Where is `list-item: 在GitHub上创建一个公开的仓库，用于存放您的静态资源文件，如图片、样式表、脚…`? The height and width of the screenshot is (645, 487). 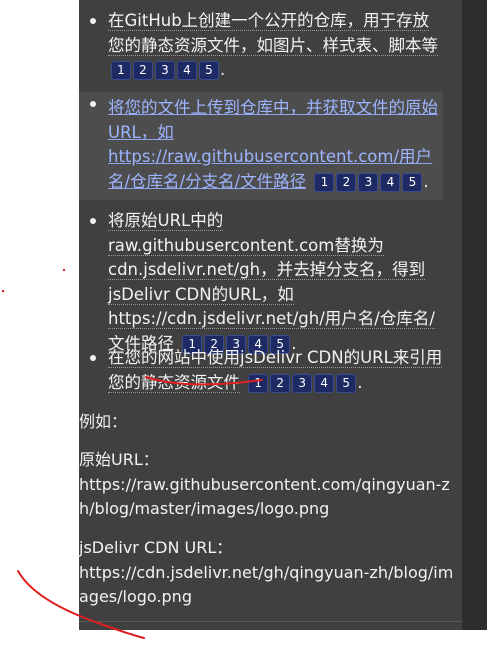 list-item: 在GitHub上创建一个公开的仓库，用于存放您的静态资源文件，如图片、样式表、脚… is located at coordinates (266, 46).